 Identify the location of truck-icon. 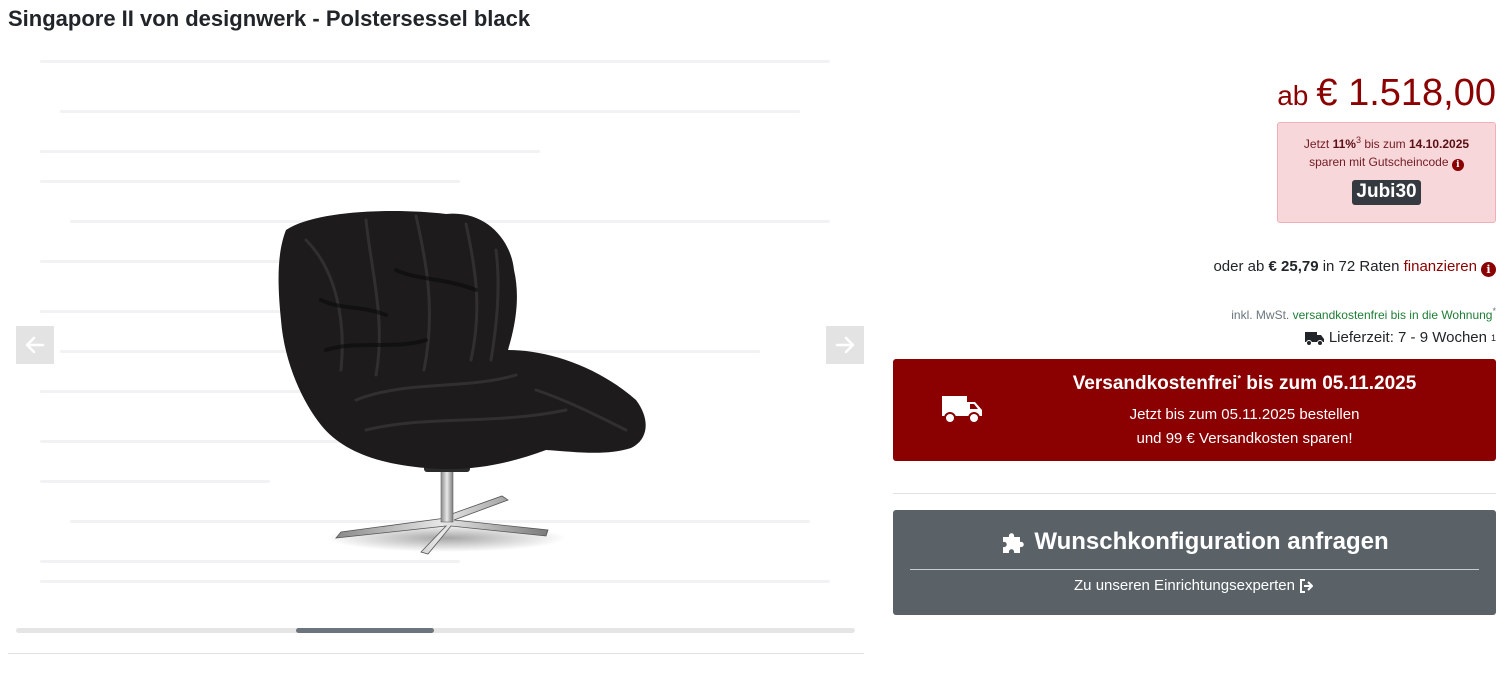
(1314, 338).